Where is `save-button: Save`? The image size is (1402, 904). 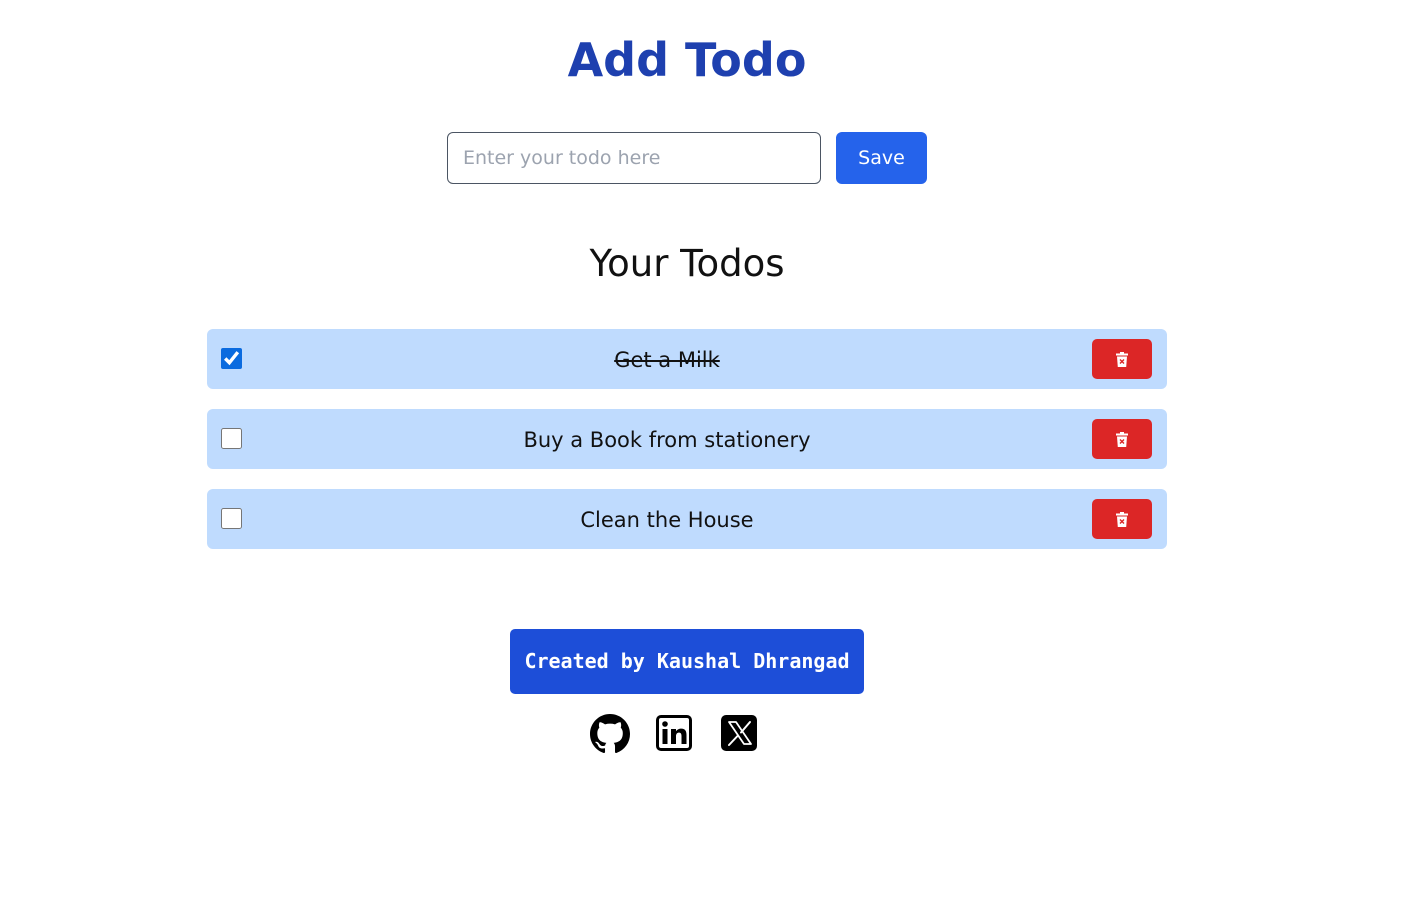 save-button: Save is located at coordinates (881, 158).